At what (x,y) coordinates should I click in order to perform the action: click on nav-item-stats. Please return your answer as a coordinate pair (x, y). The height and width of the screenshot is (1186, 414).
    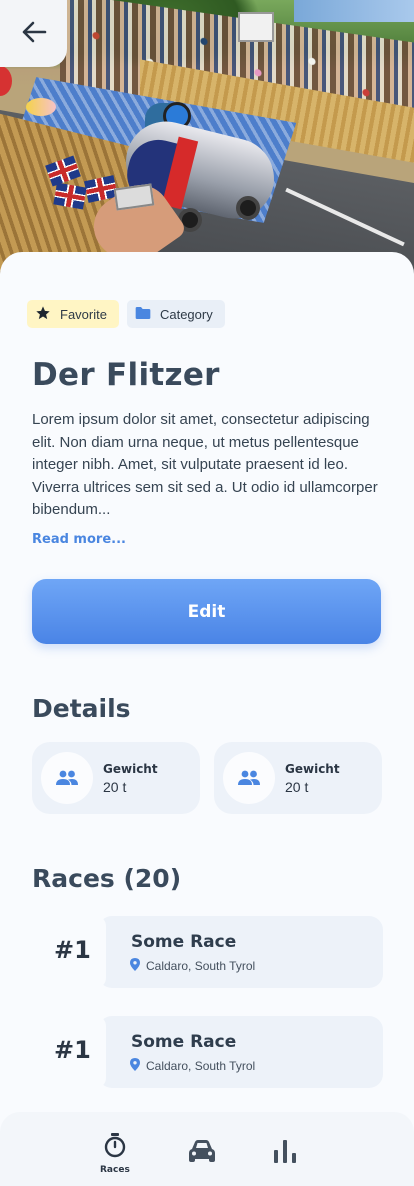
    Looking at the image, I should click on (285, 1153).